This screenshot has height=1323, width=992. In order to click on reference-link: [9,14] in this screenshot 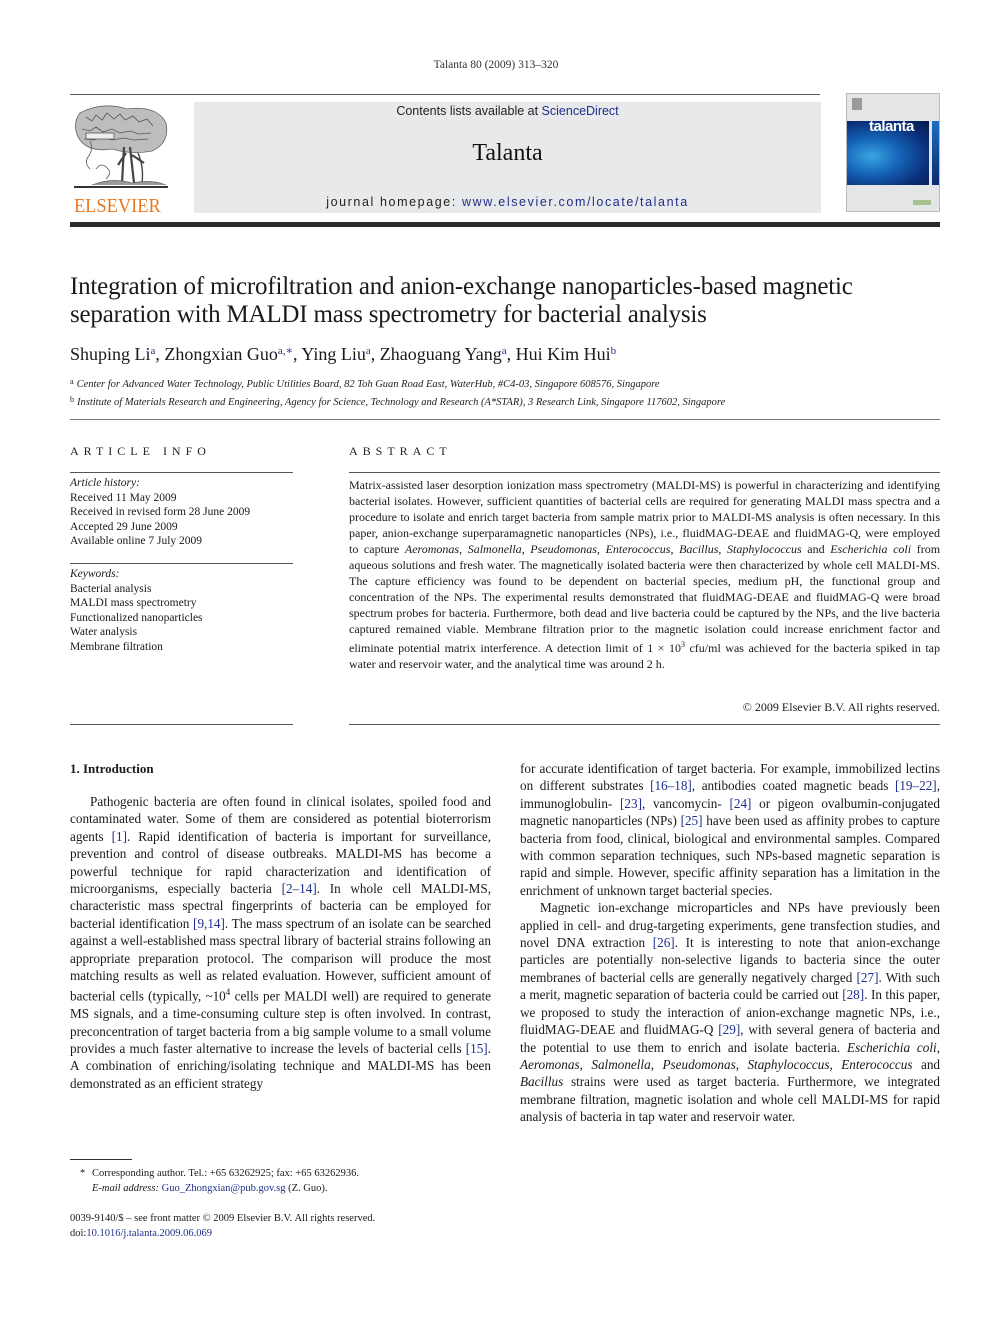, I will do `click(209, 923)`.